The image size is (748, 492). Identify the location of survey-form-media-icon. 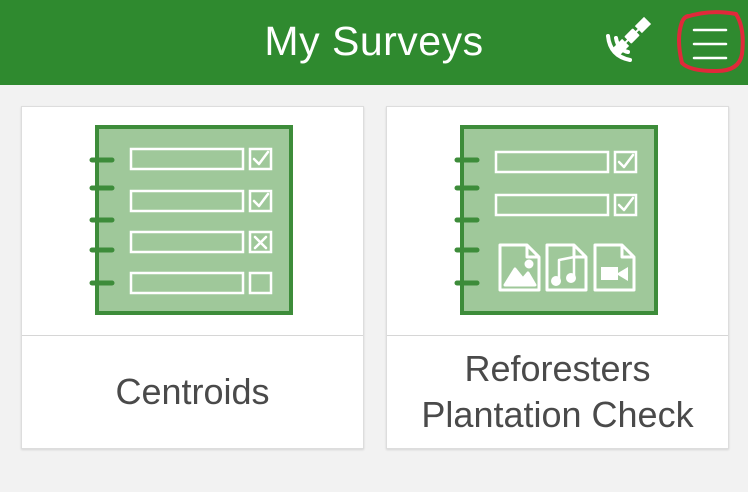
(556, 220).